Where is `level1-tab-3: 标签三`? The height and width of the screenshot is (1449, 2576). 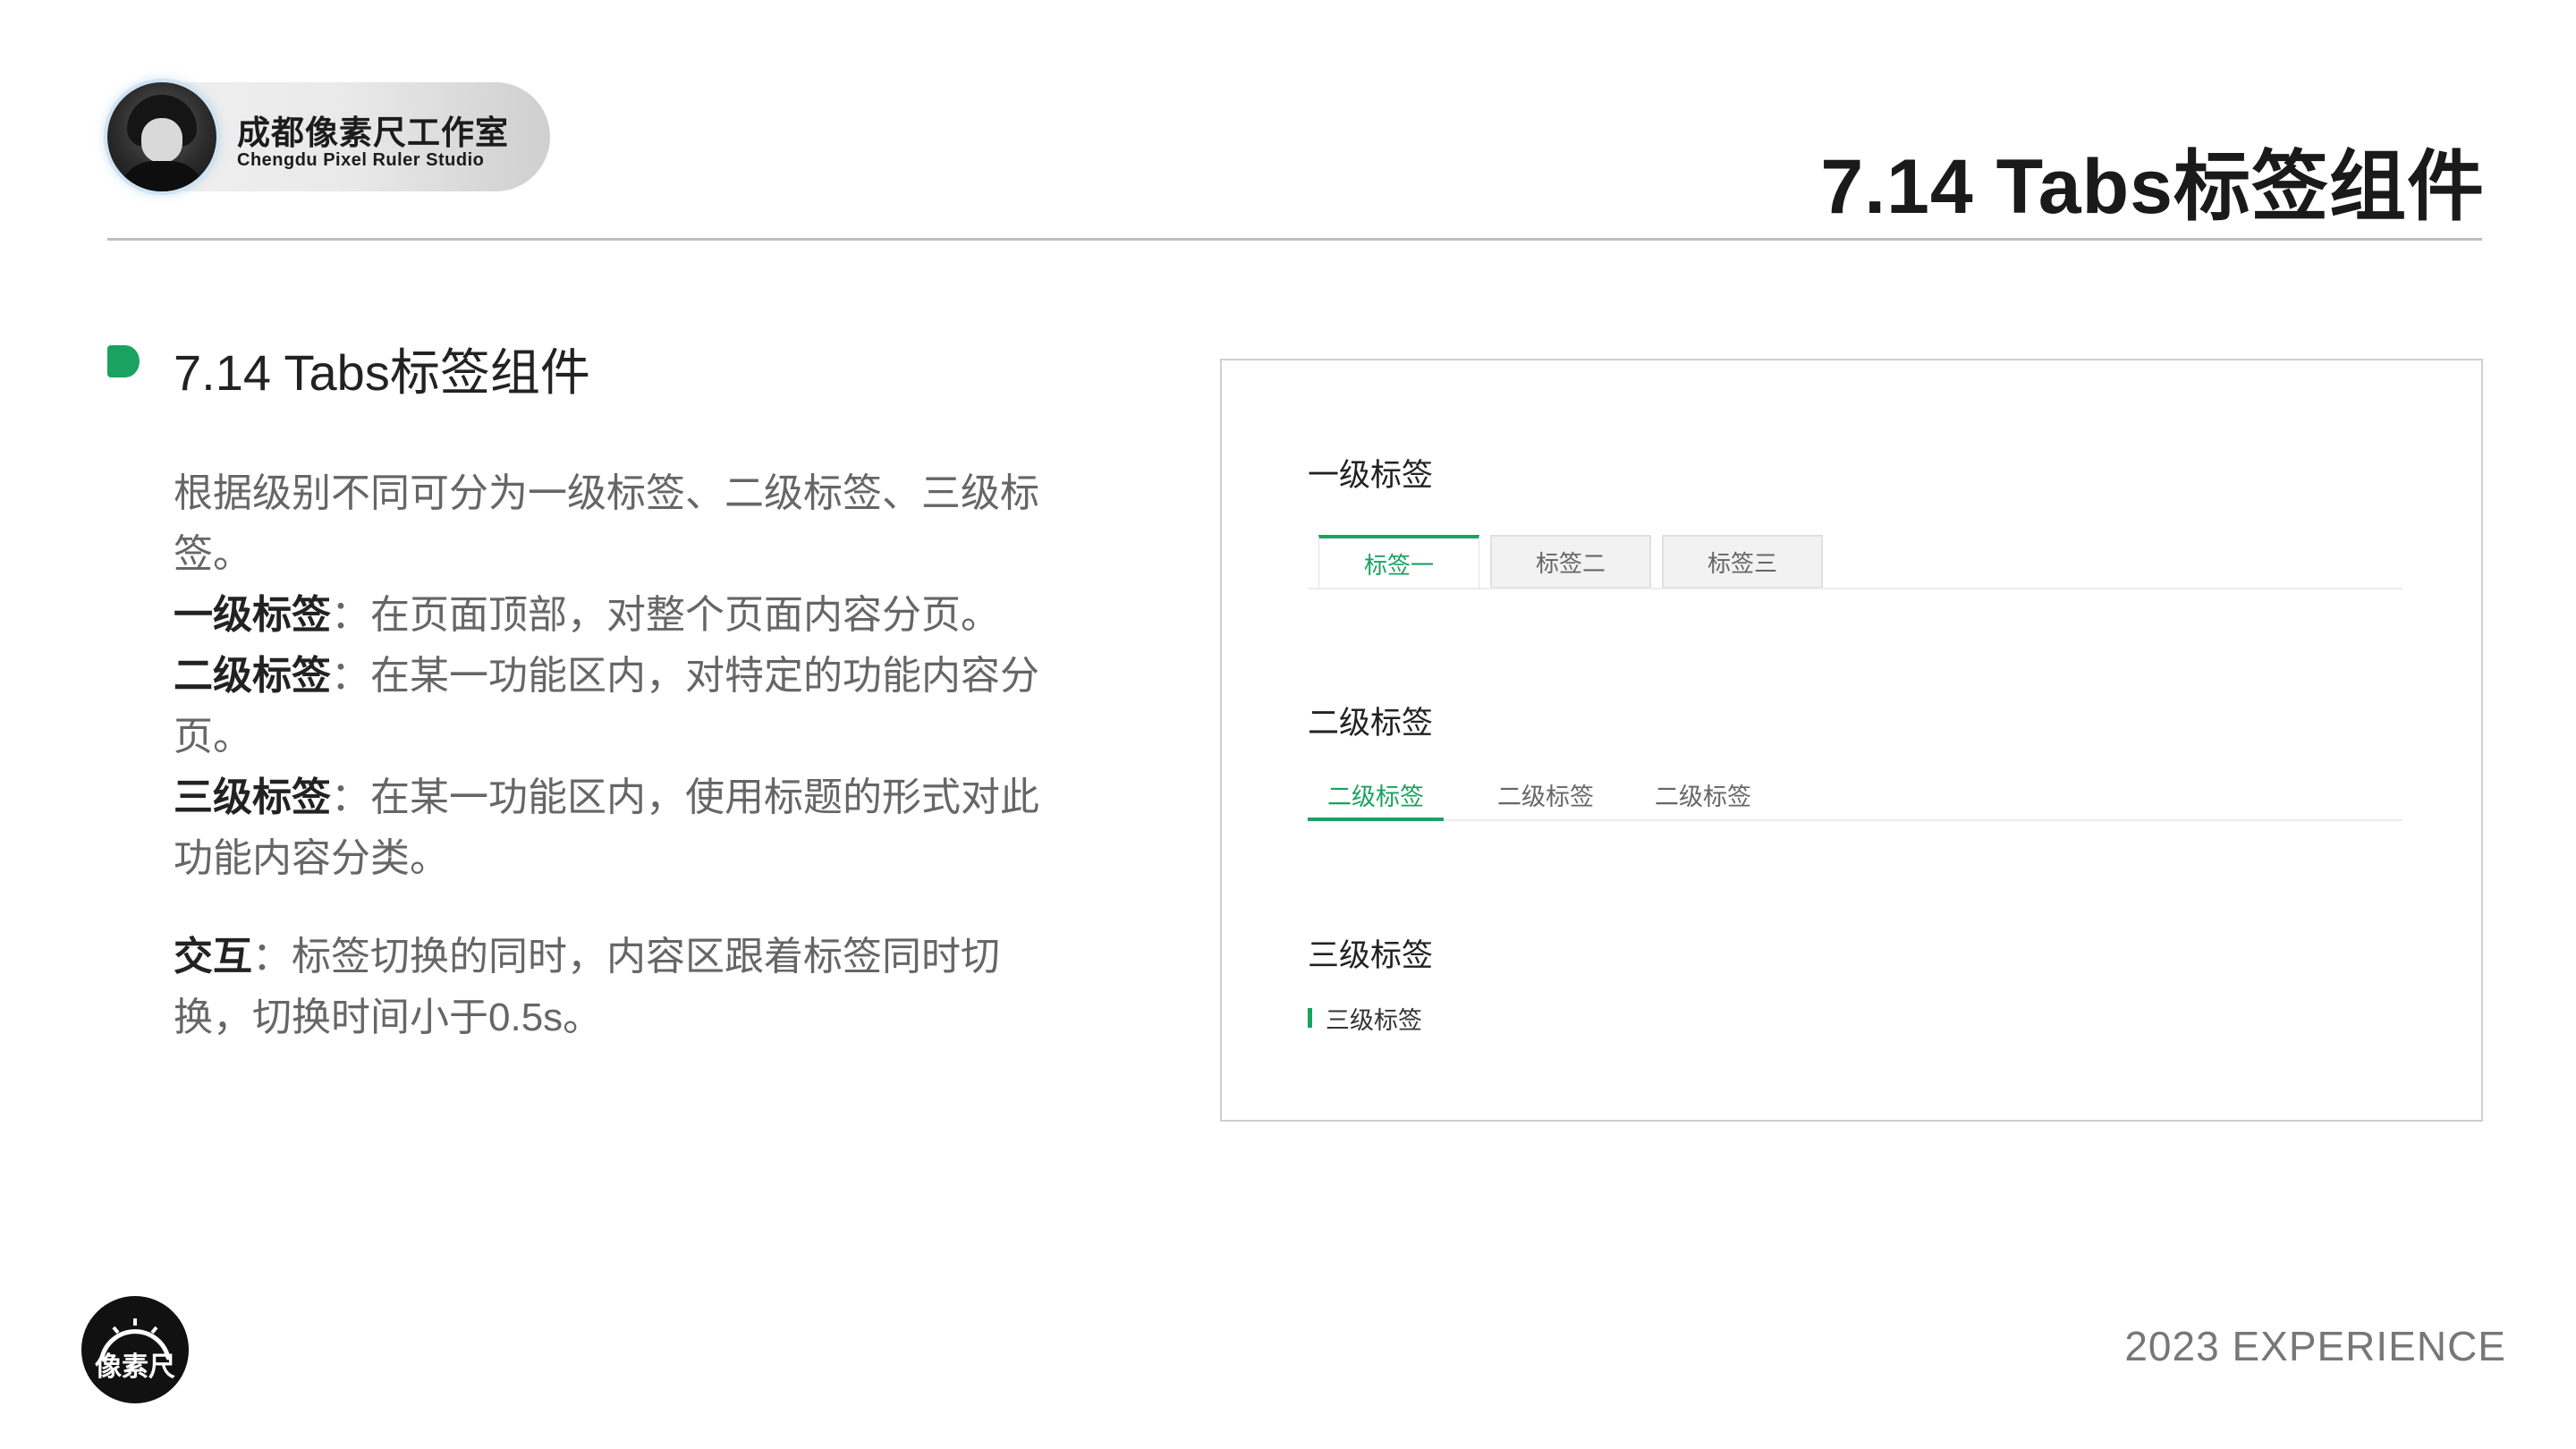
level1-tab-3: 标签三 is located at coordinates (1742, 562).